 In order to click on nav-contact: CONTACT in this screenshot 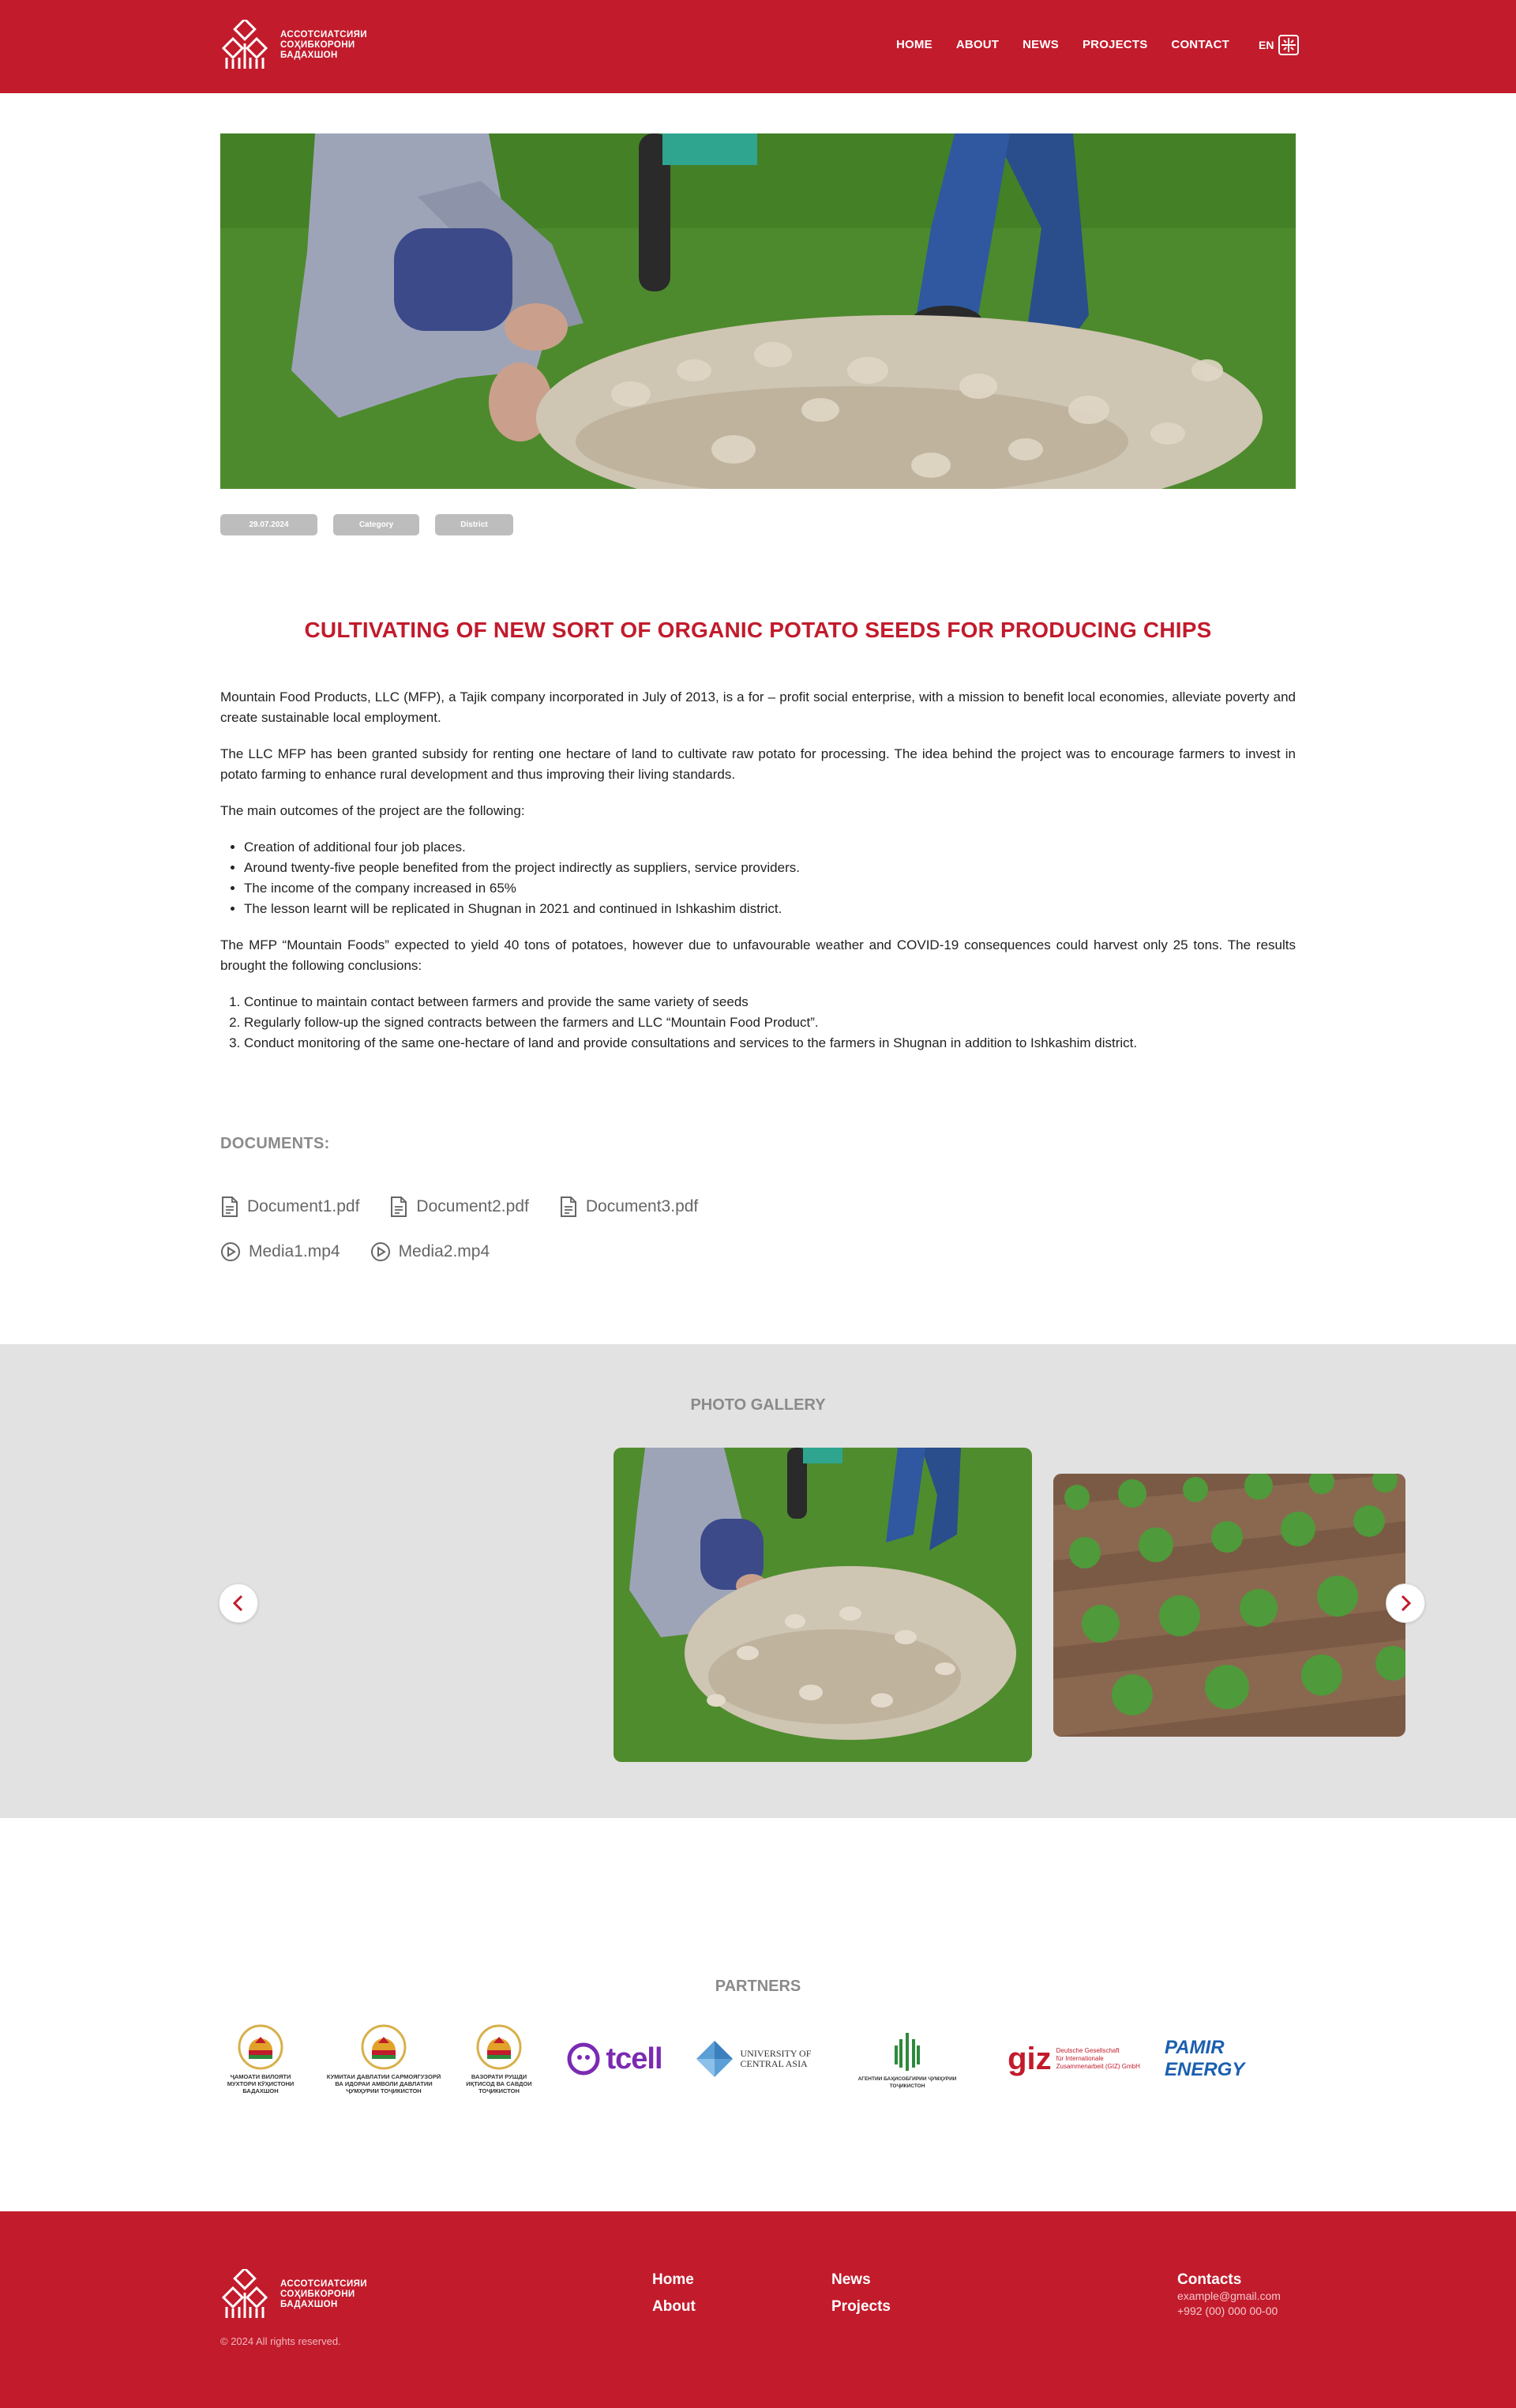, I will do `click(1200, 45)`.